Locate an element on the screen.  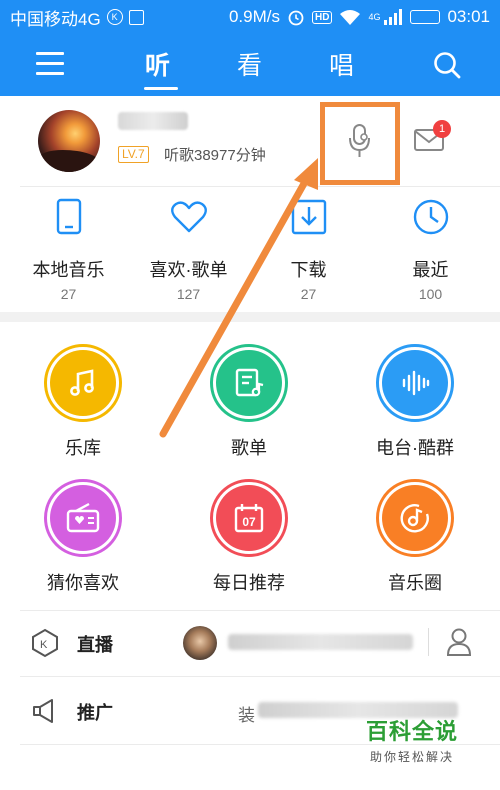
carrier-label: 中国移动4G is located at coordinates (55, 19).